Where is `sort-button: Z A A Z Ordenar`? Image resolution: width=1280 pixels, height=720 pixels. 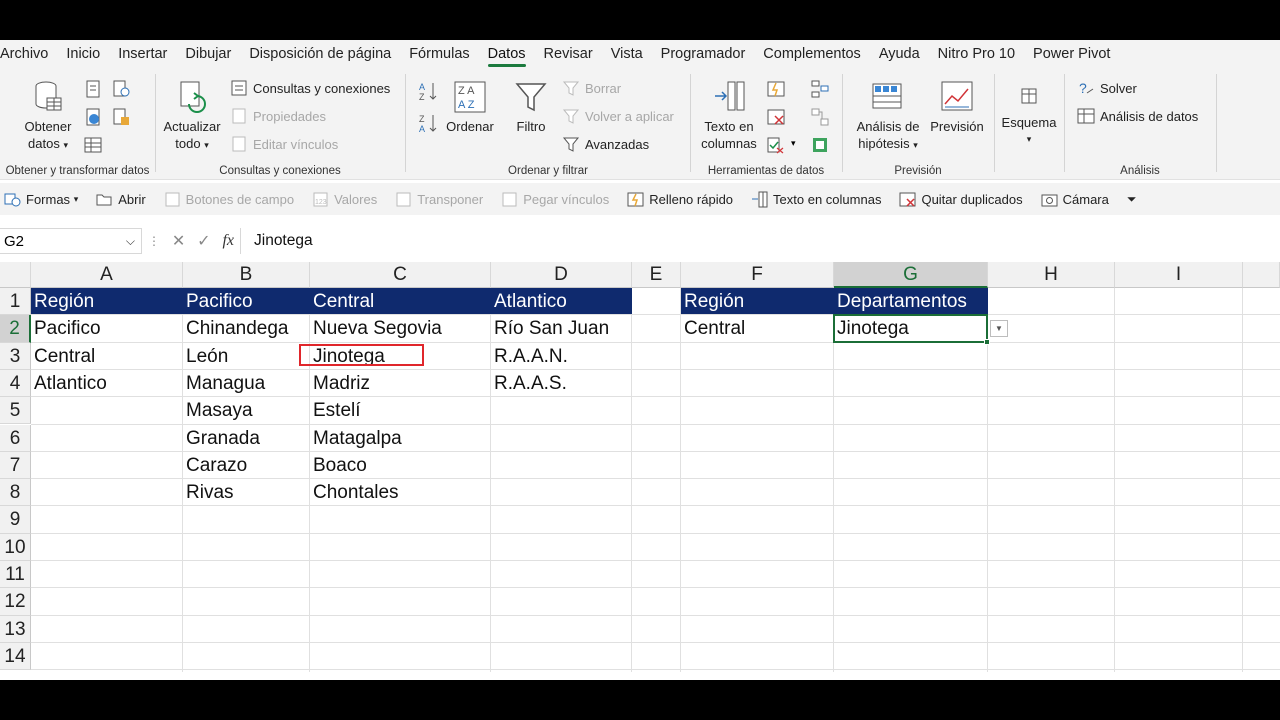
sort-button: Z A A Z Ordenar is located at coordinates (470, 107).